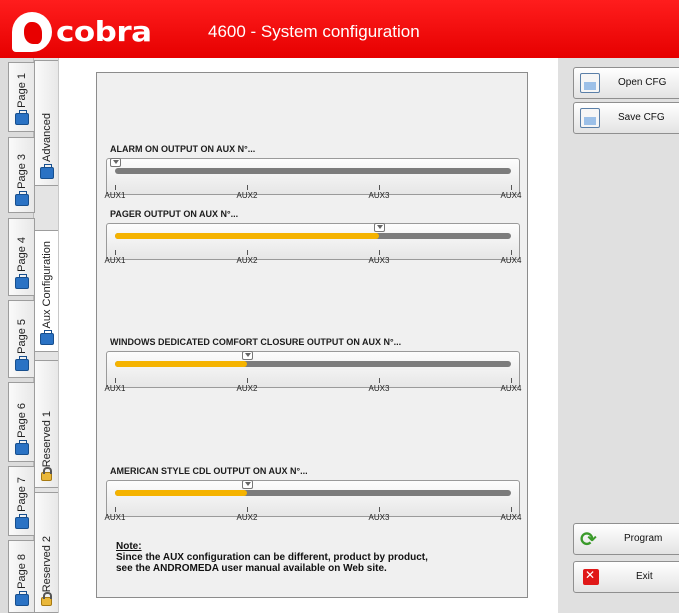 The width and height of the screenshot is (679, 613). I want to click on tab-page-4: Page 4, so click(21, 257).